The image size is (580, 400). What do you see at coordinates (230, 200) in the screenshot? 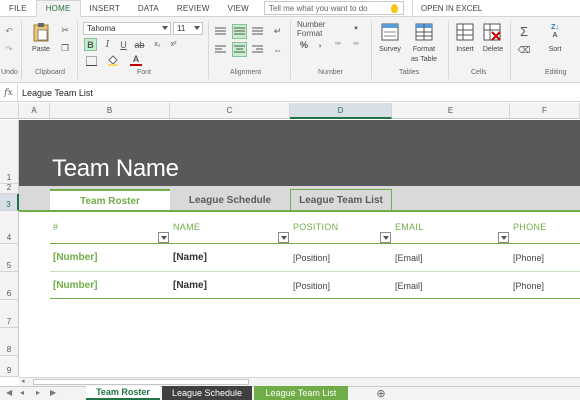
I see `nav-tab-league-schedule: League Schedule` at bounding box center [230, 200].